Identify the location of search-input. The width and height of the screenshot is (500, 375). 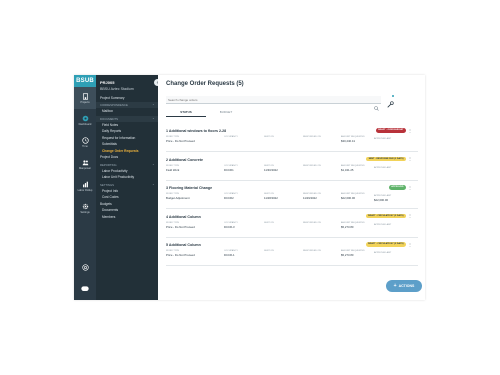
(266, 99).